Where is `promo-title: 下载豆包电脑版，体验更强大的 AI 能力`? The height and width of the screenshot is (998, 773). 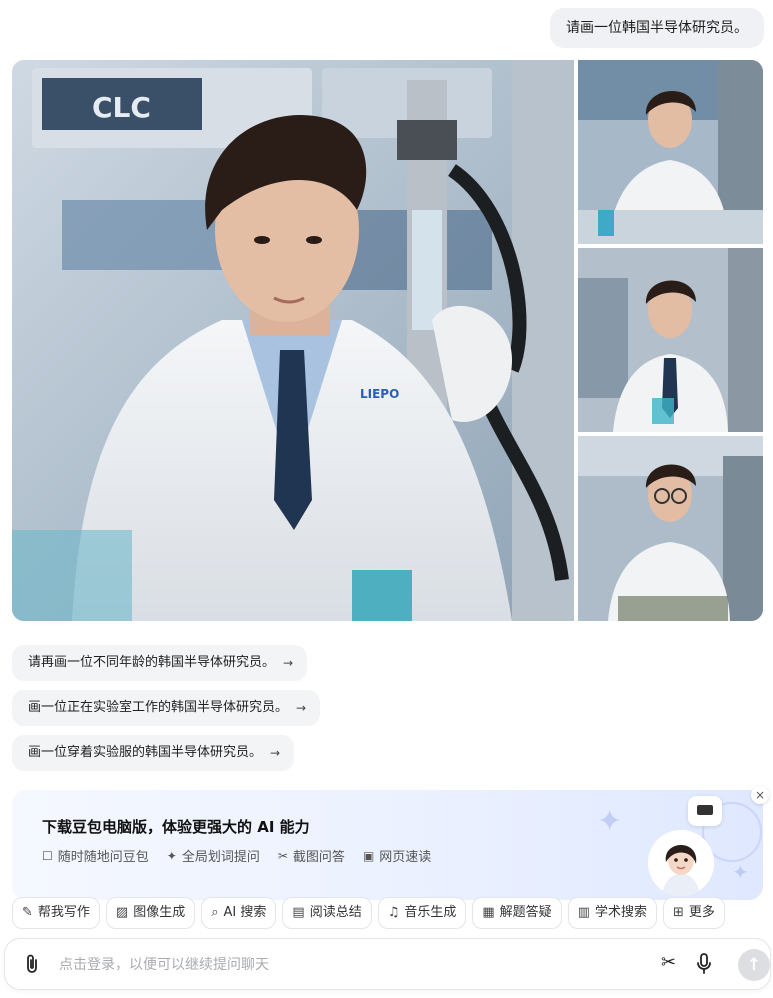 promo-title: 下载豆包电脑版，体验更强大的 AI 能力 is located at coordinates (176, 827).